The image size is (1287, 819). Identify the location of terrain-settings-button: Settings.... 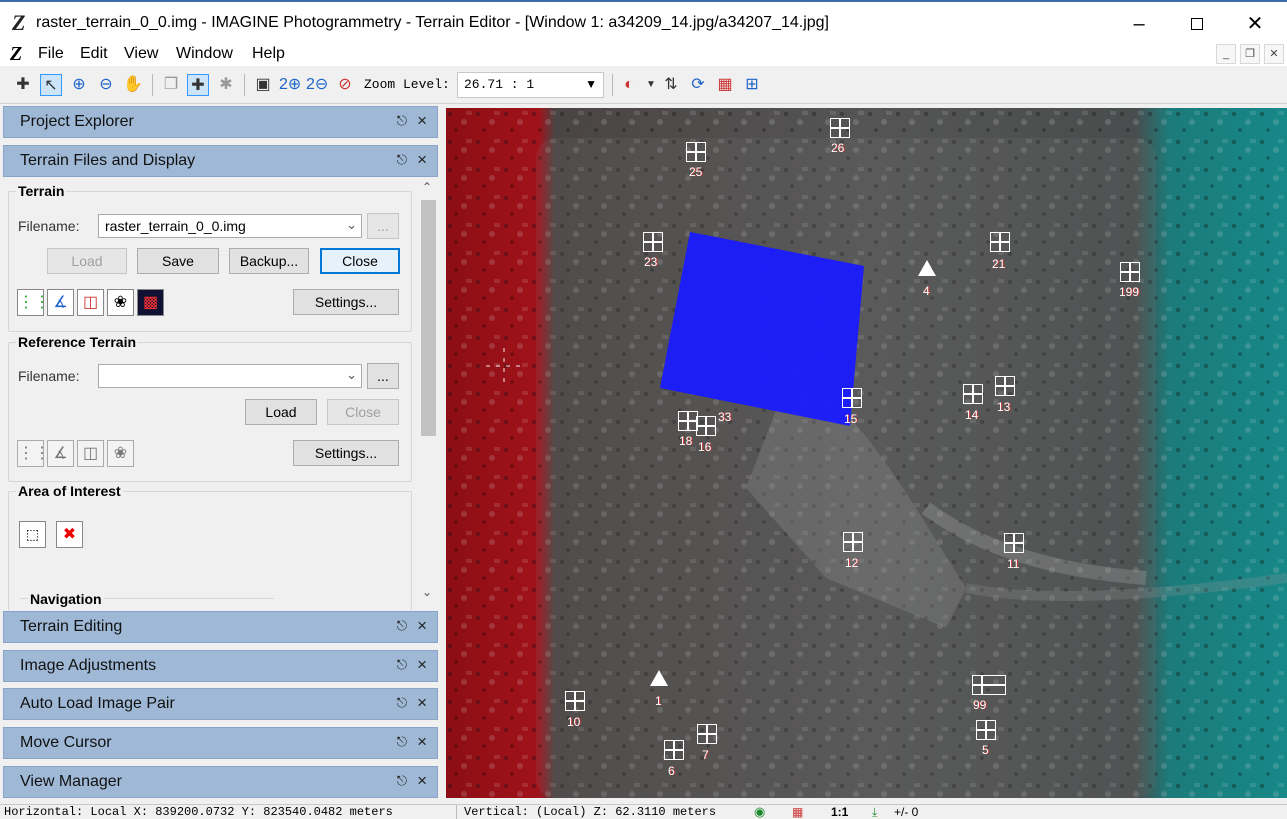
(346, 302).